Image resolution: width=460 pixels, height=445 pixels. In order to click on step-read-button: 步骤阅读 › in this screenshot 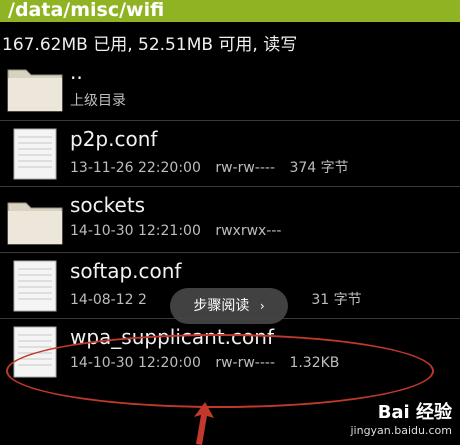, I will do `click(229, 306)`.